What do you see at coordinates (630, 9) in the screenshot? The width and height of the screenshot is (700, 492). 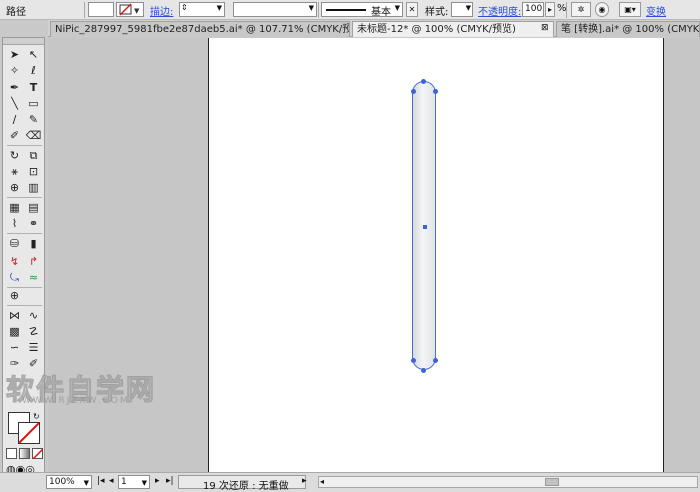 I see `align-options-icon: ▣▾` at bounding box center [630, 9].